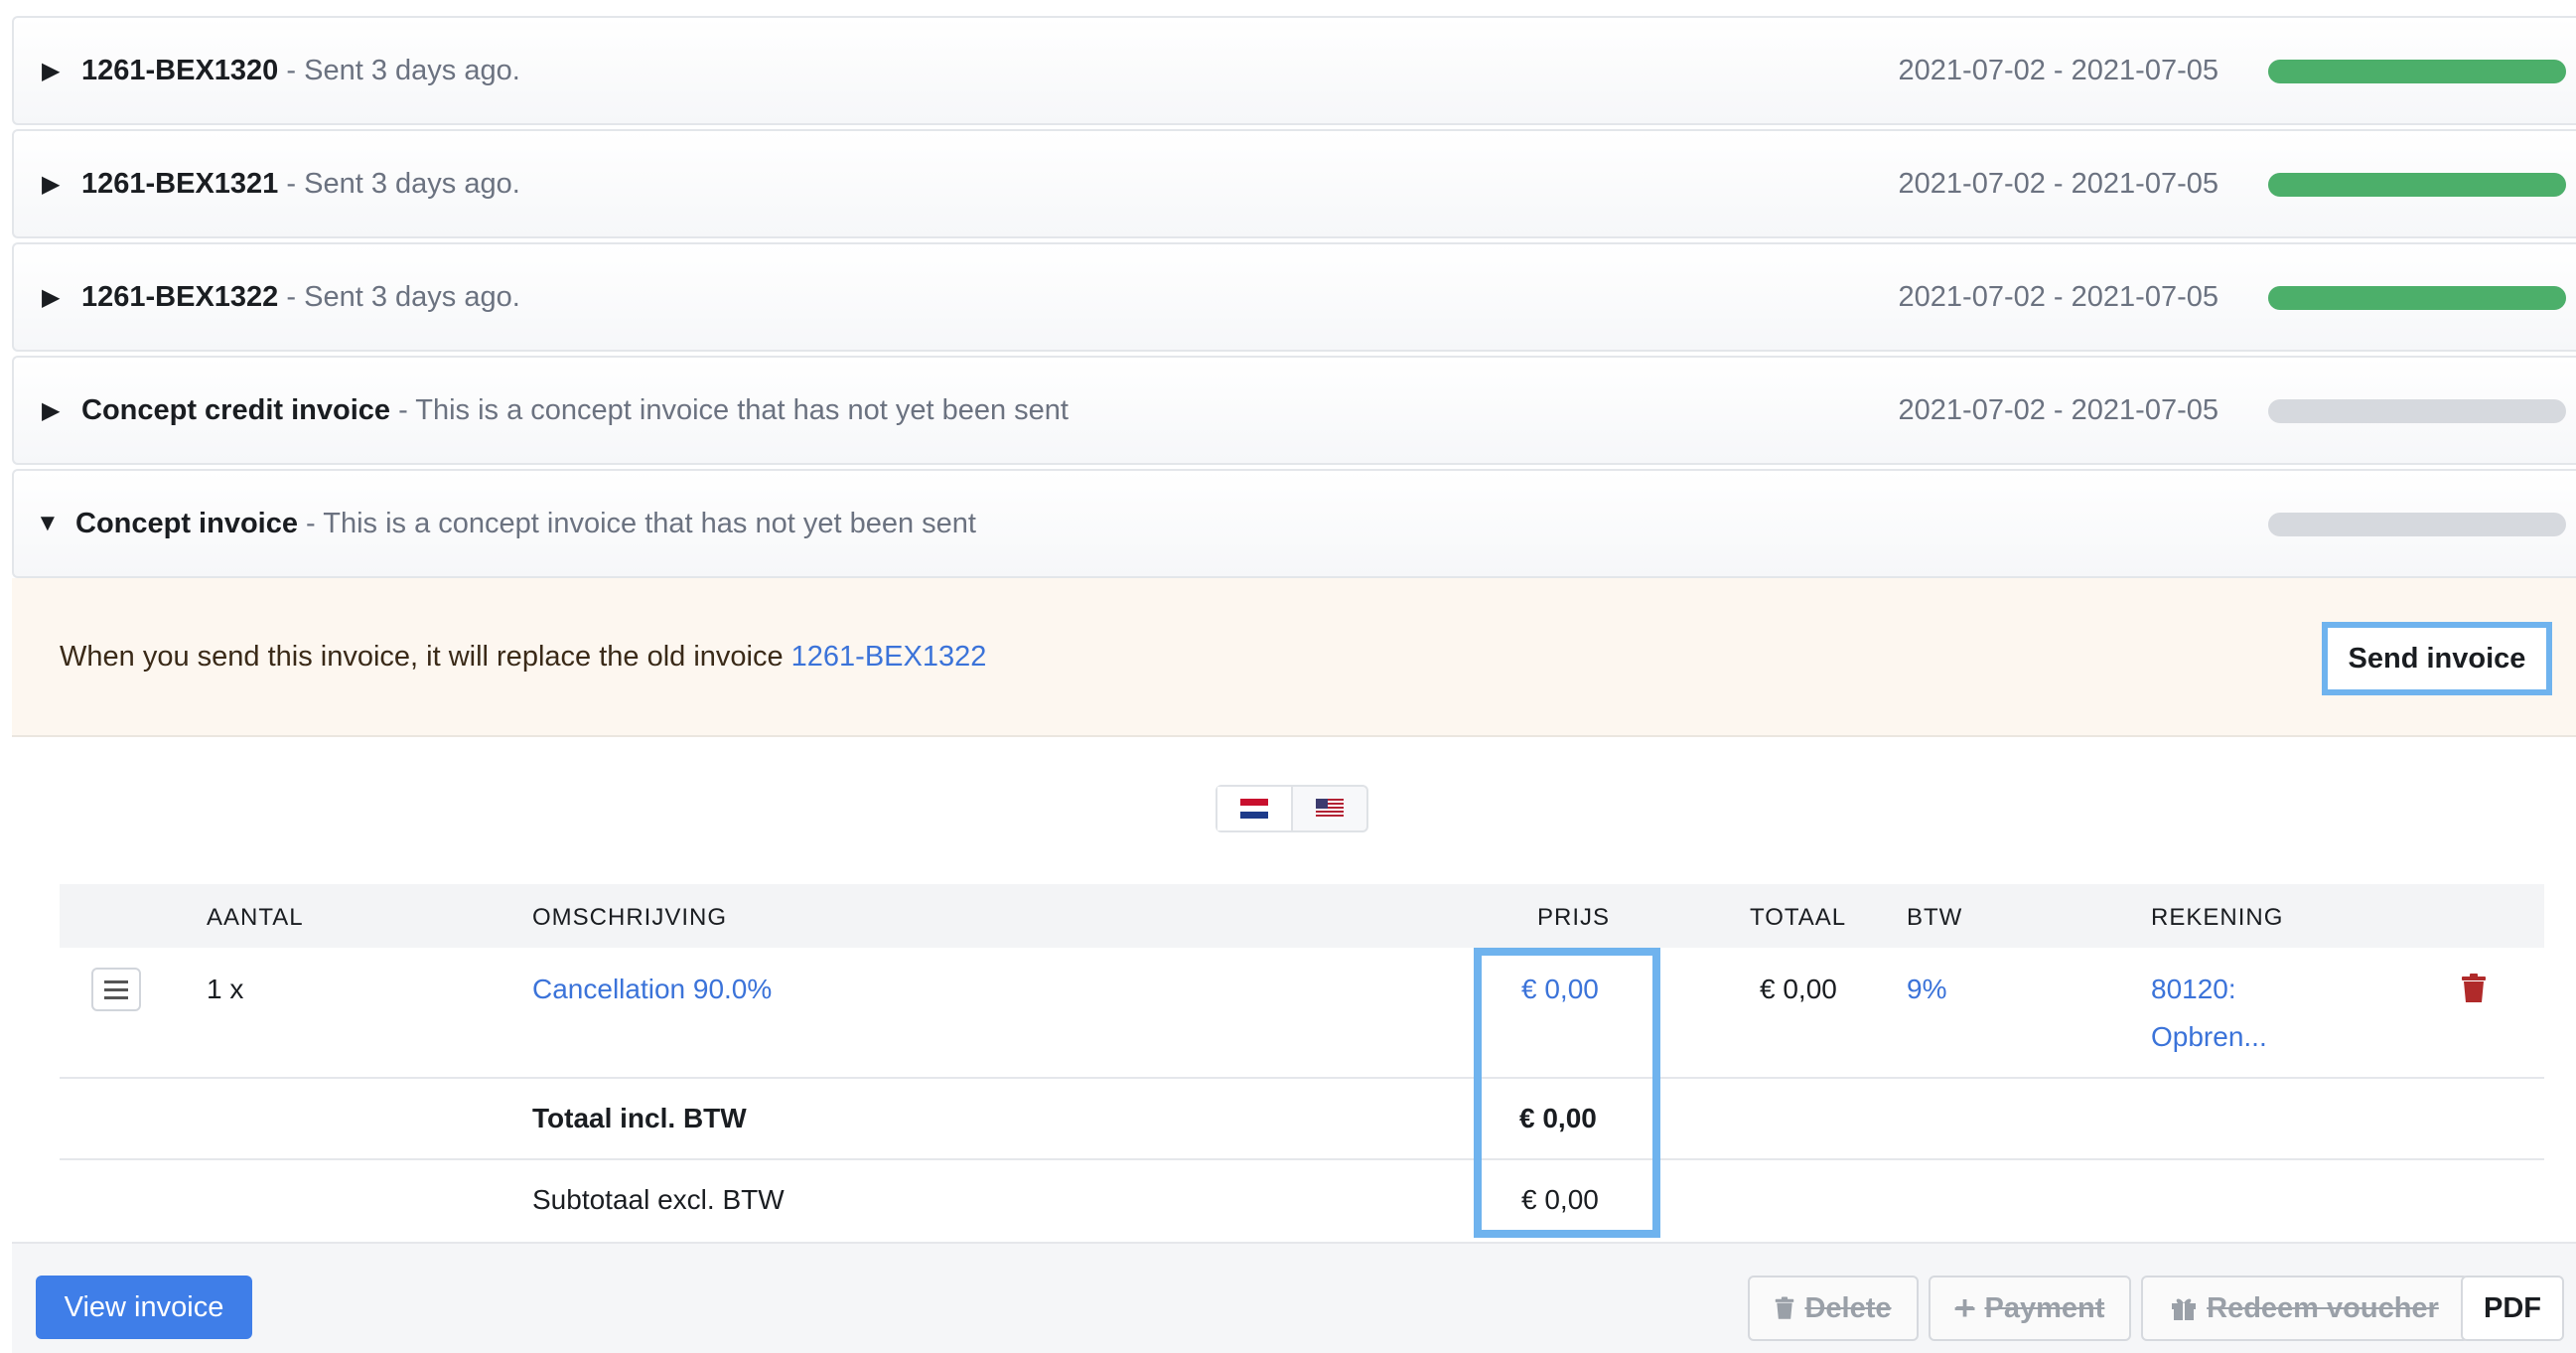 Image resolution: width=2576 pixels, height=1353 pixels. I want to click on language-nl-button, so click(1254, 808).